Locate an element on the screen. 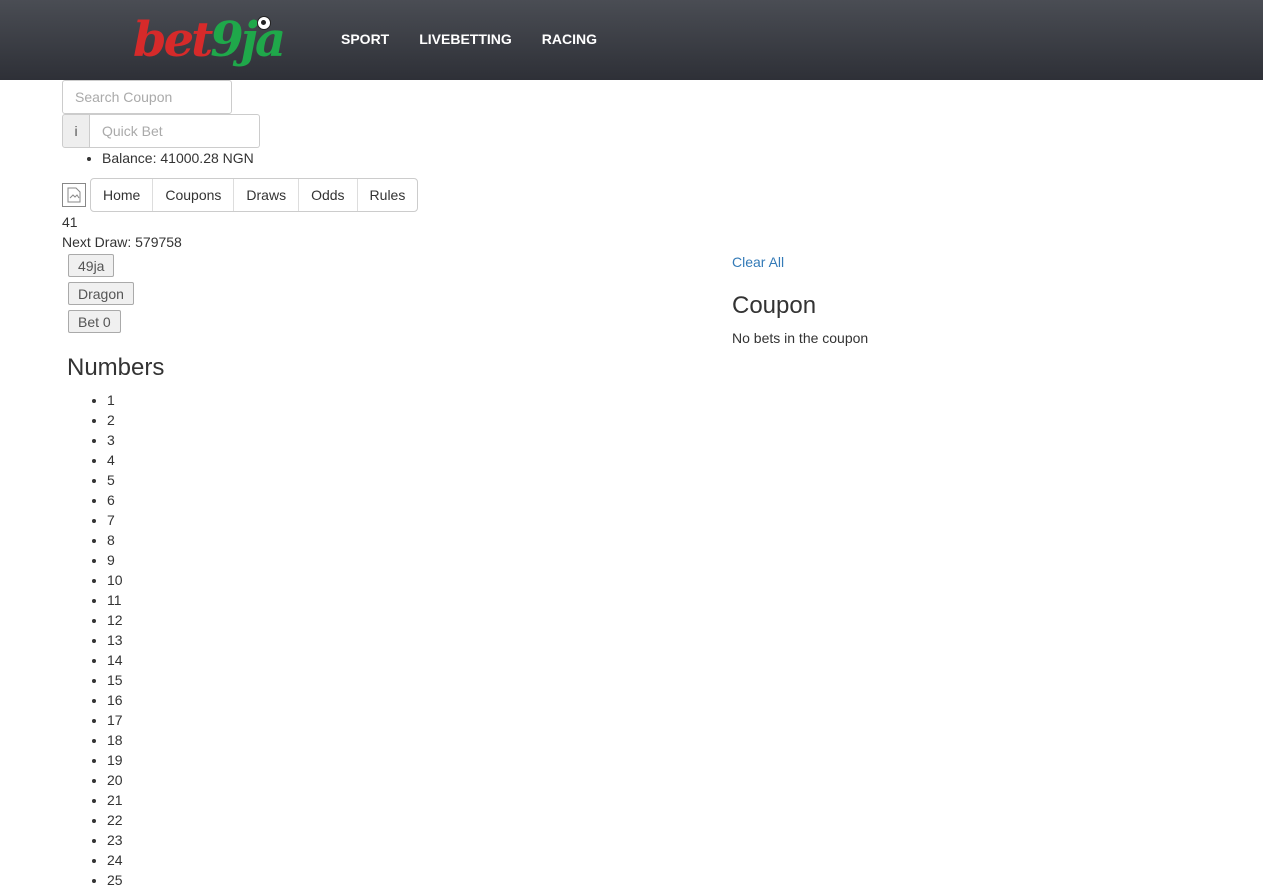  section-nav: Home Coupons Draws Odds Rules is located at coordinates (254, 195).